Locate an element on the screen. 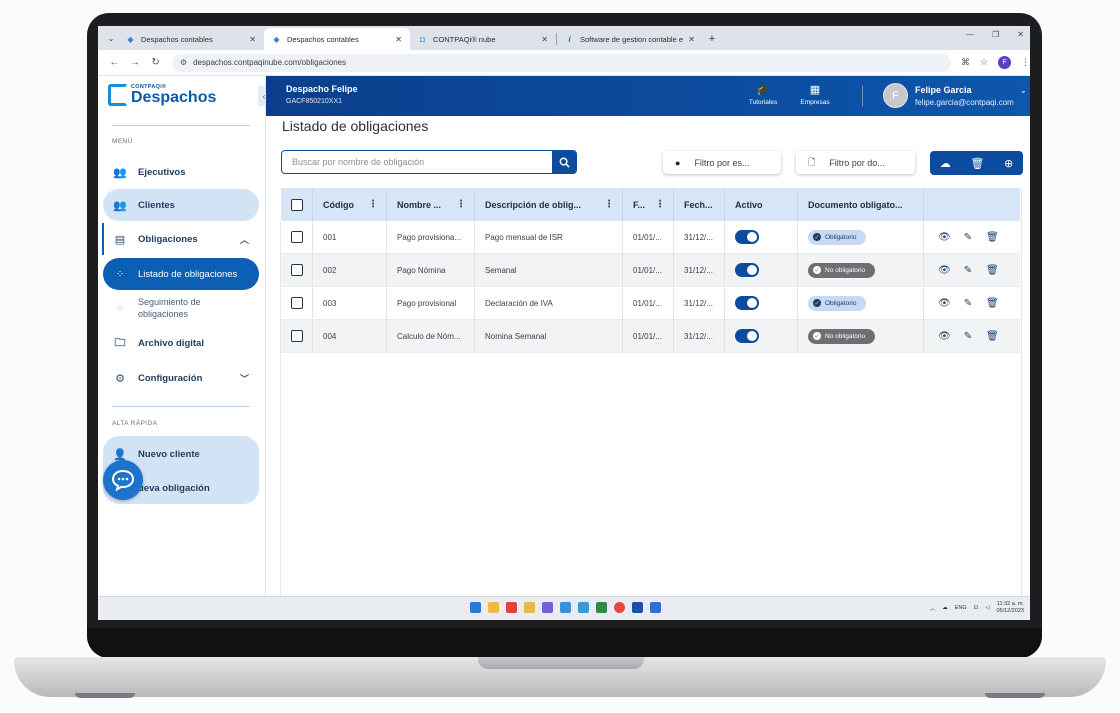  profile-avatar: F is located at coordinates (1005, 62).